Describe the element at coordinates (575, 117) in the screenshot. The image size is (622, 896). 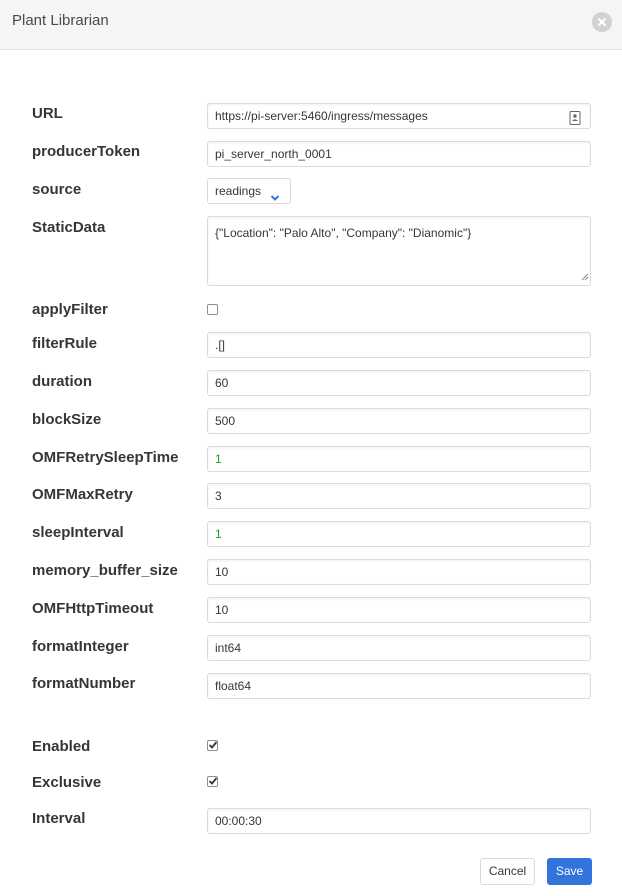
I see `contact-card-icon` at that location.